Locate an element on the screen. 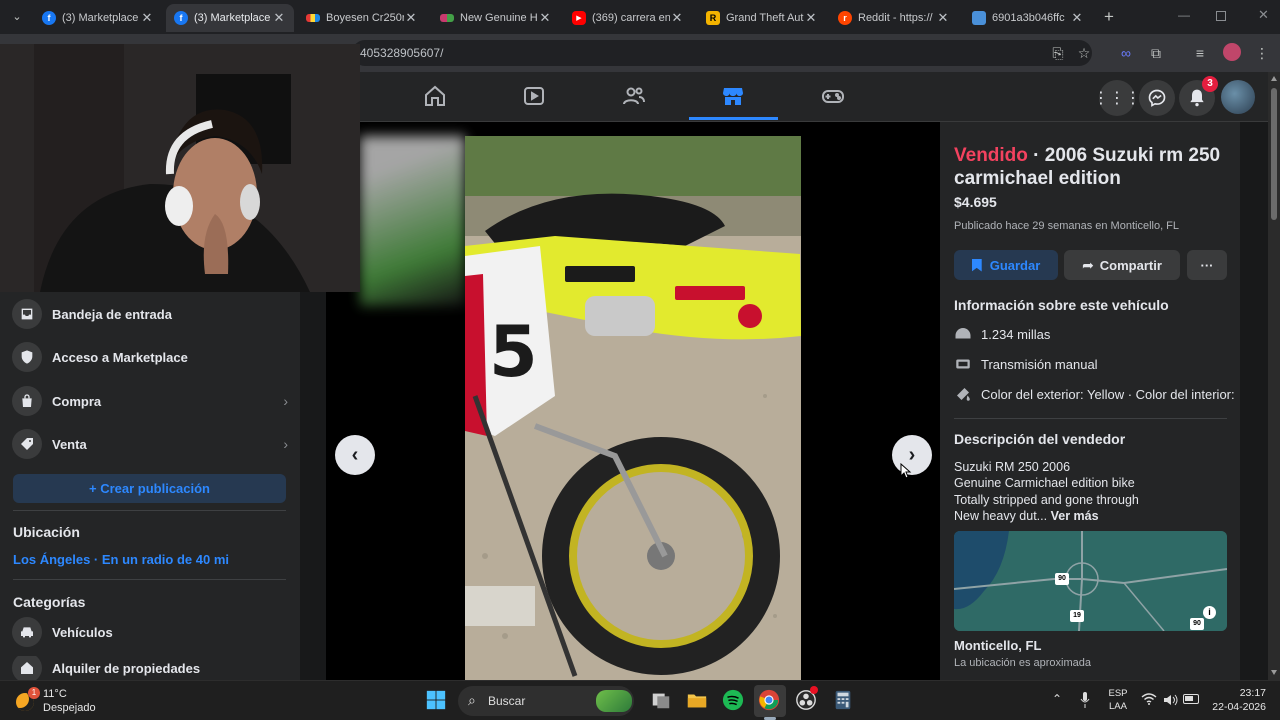 The height and width of the screenshot is (720, 1280). calculator-icon is located at coordinates (844, 701).